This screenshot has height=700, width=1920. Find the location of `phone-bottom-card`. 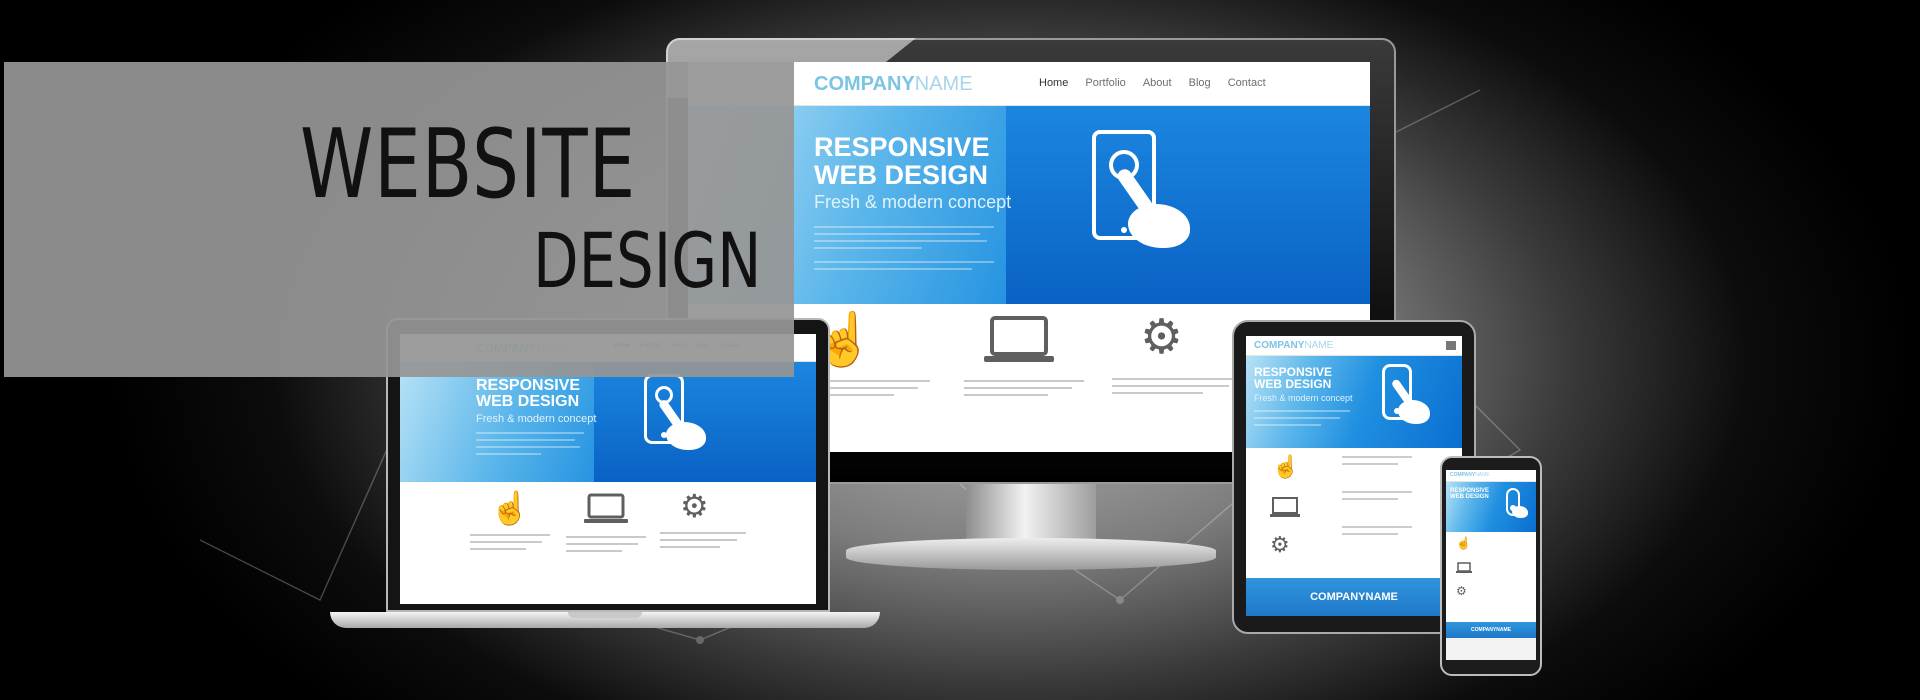

phone-bottom-card is located at coordinates (1491, 649).